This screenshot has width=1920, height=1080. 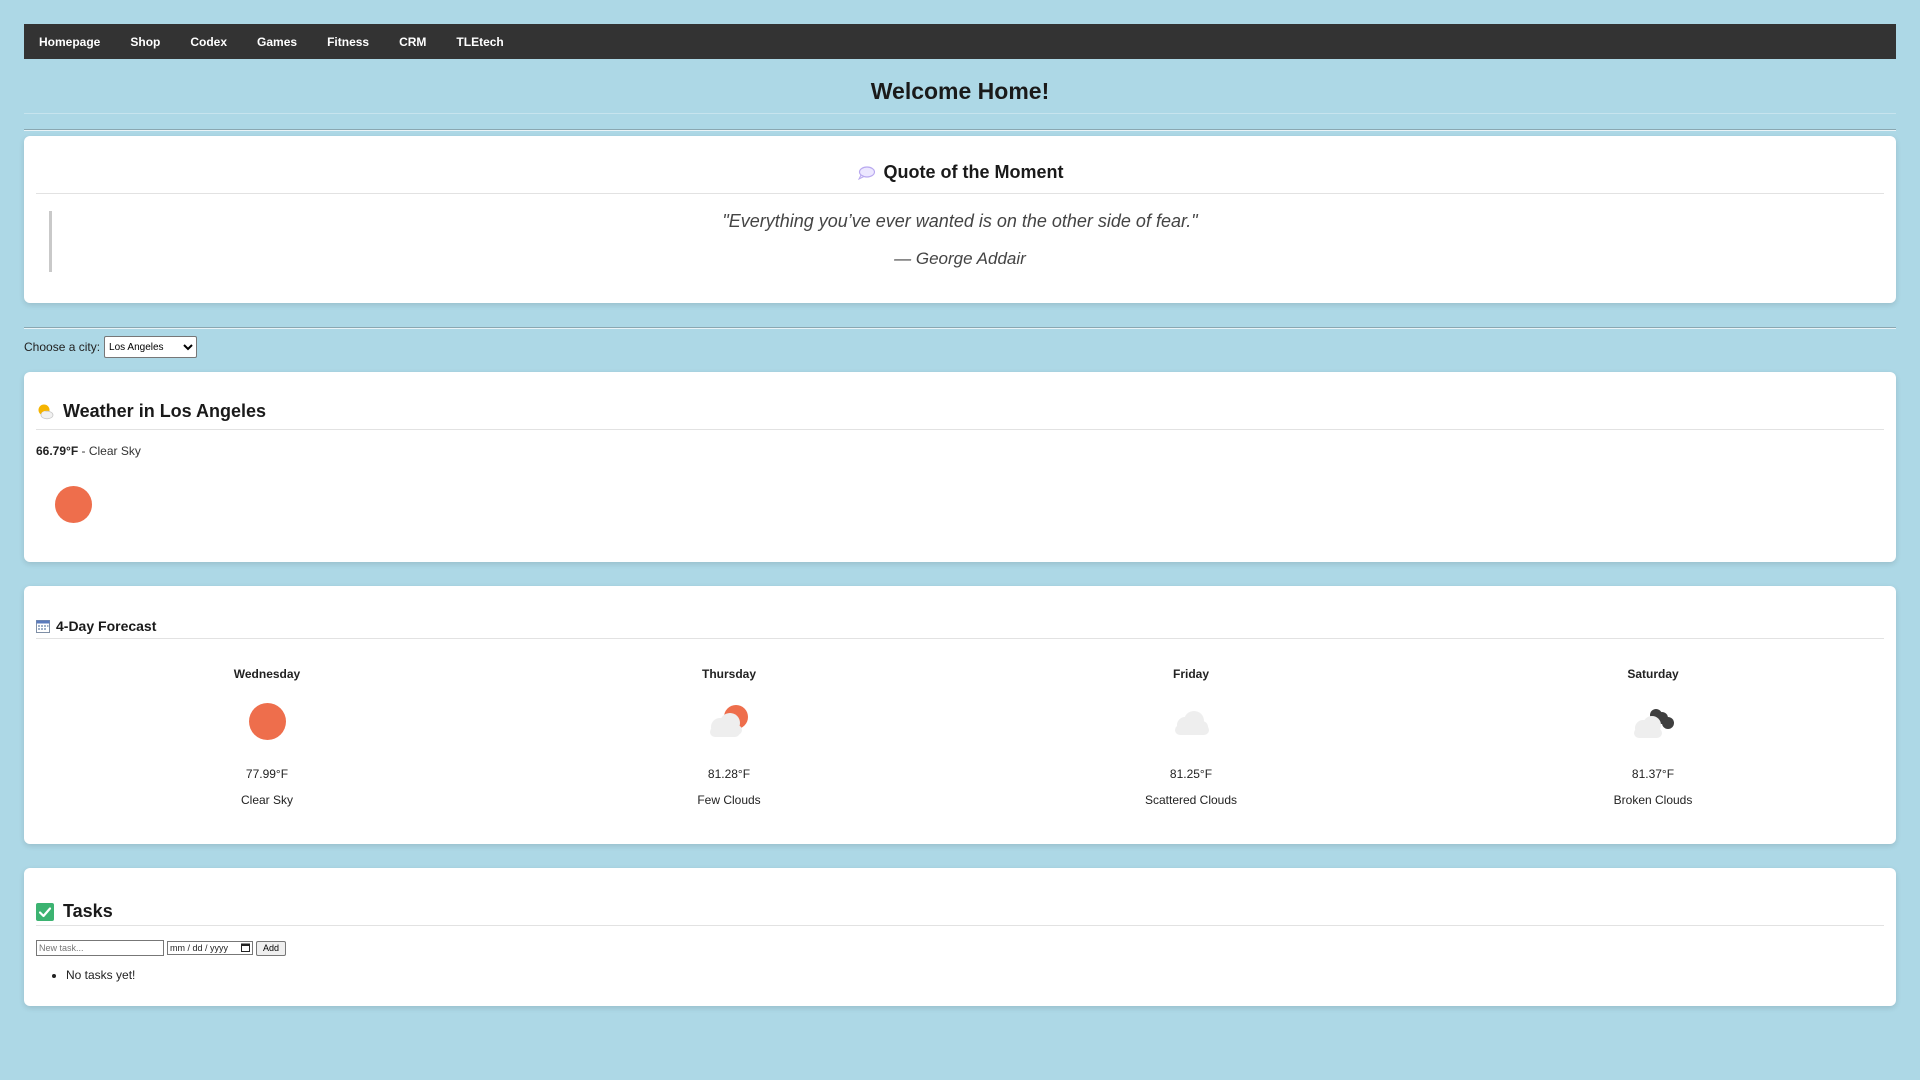 I want to click on forecast-day: Thursday 81.28°F Few Clouds, so click(x=729, y=723).